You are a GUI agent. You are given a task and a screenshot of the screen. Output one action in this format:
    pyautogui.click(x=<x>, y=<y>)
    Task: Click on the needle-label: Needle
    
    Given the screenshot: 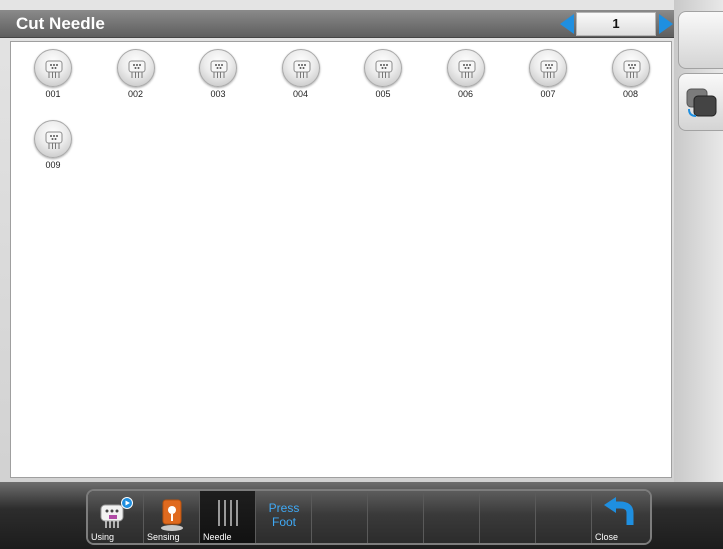 What is the action you would take?
    pyautogui.click(x=217, y=537)
    